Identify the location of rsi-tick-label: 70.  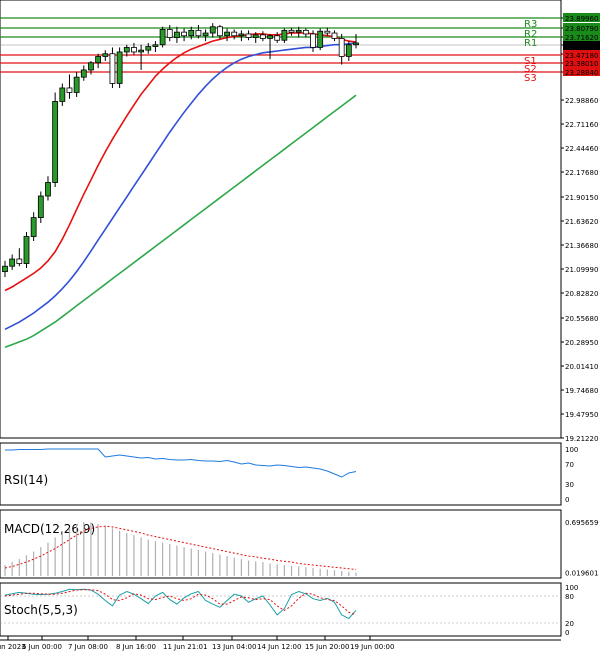
(569, 465).